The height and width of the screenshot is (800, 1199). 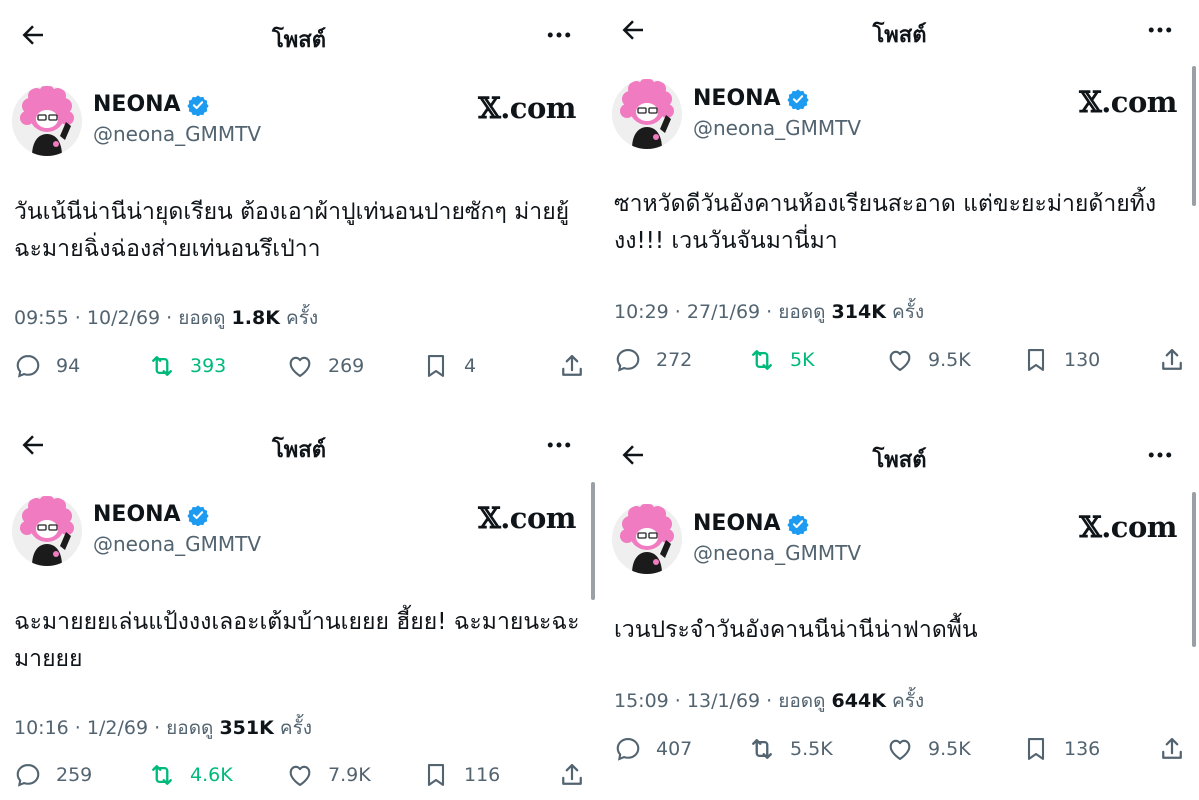 I want to click on like-count: 9.5K, so click(x=949, y=749).